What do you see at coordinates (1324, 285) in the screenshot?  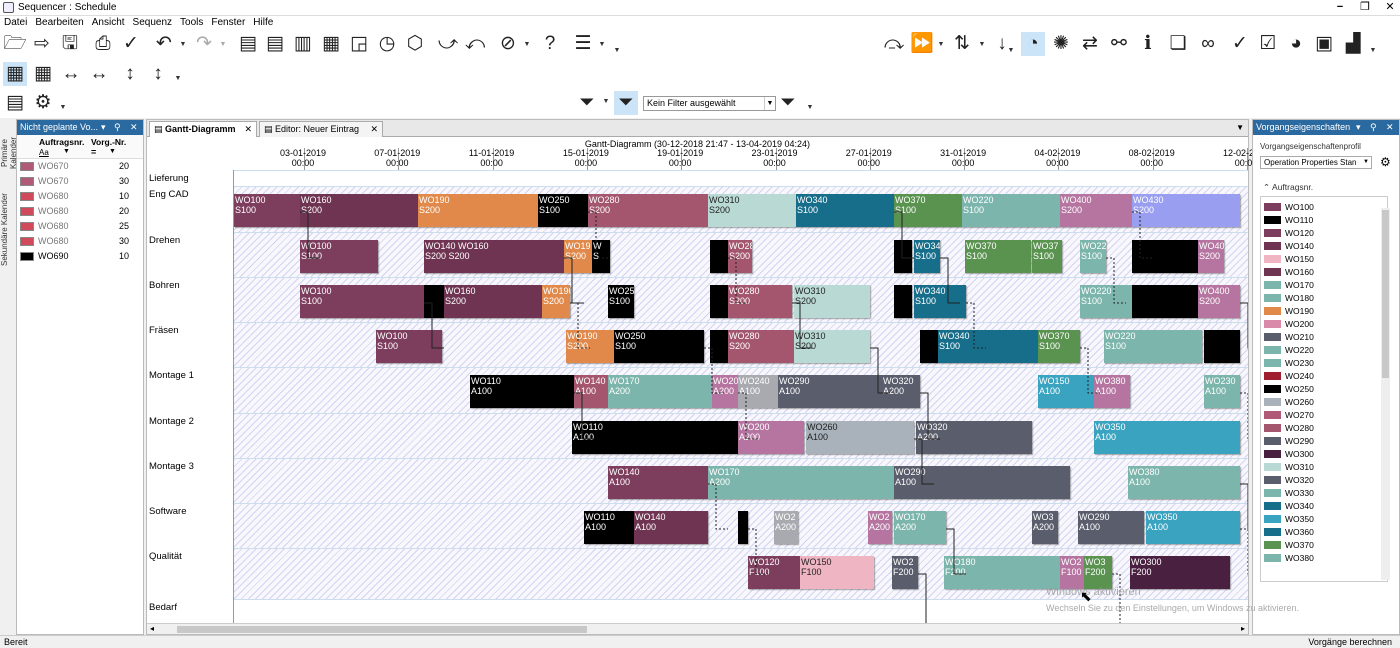 I see `list-item: WO170` at bounding box center [1324, 285].